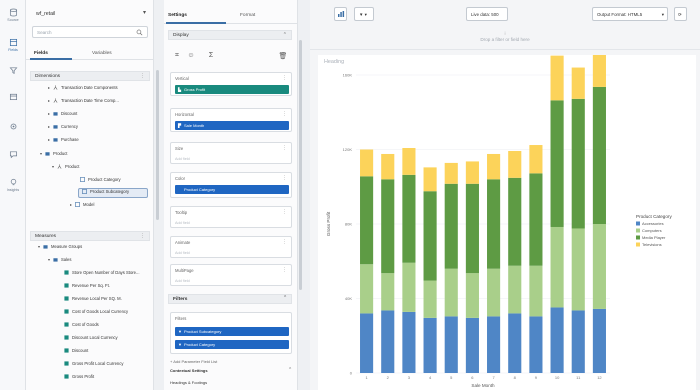 The width and height of the screenshot is (700, 390). Describe the element at coordinates (231, 84) in the screenshot. I see `vertical-well: Vertical ⋮ ▙ Gross Profit` at that location.